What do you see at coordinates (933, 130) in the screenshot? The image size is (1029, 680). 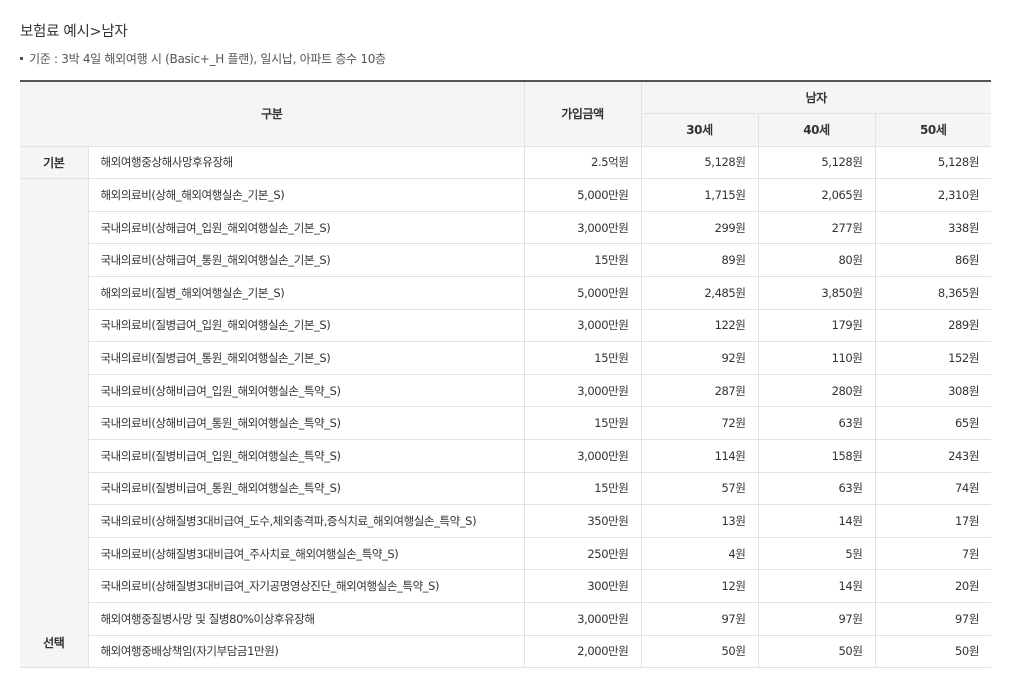 I see `header-age-50: 50세` at bounding box center [933, 130].